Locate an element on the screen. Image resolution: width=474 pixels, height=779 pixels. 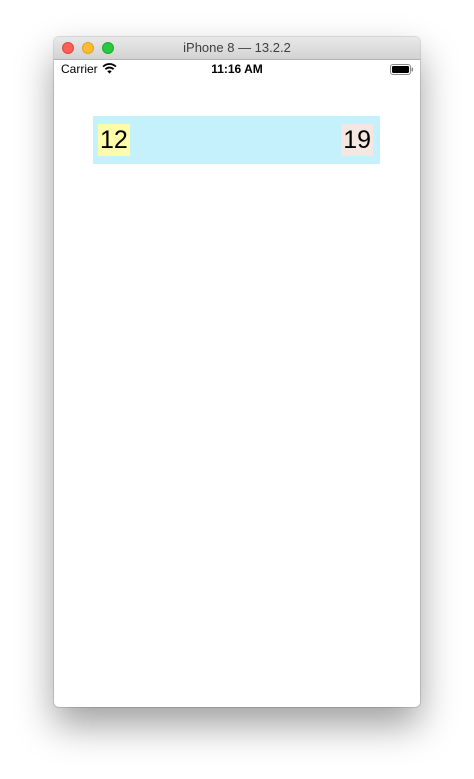
window-title: iPhone 8 — 13.2.2 is located at coordinates (237, 47).